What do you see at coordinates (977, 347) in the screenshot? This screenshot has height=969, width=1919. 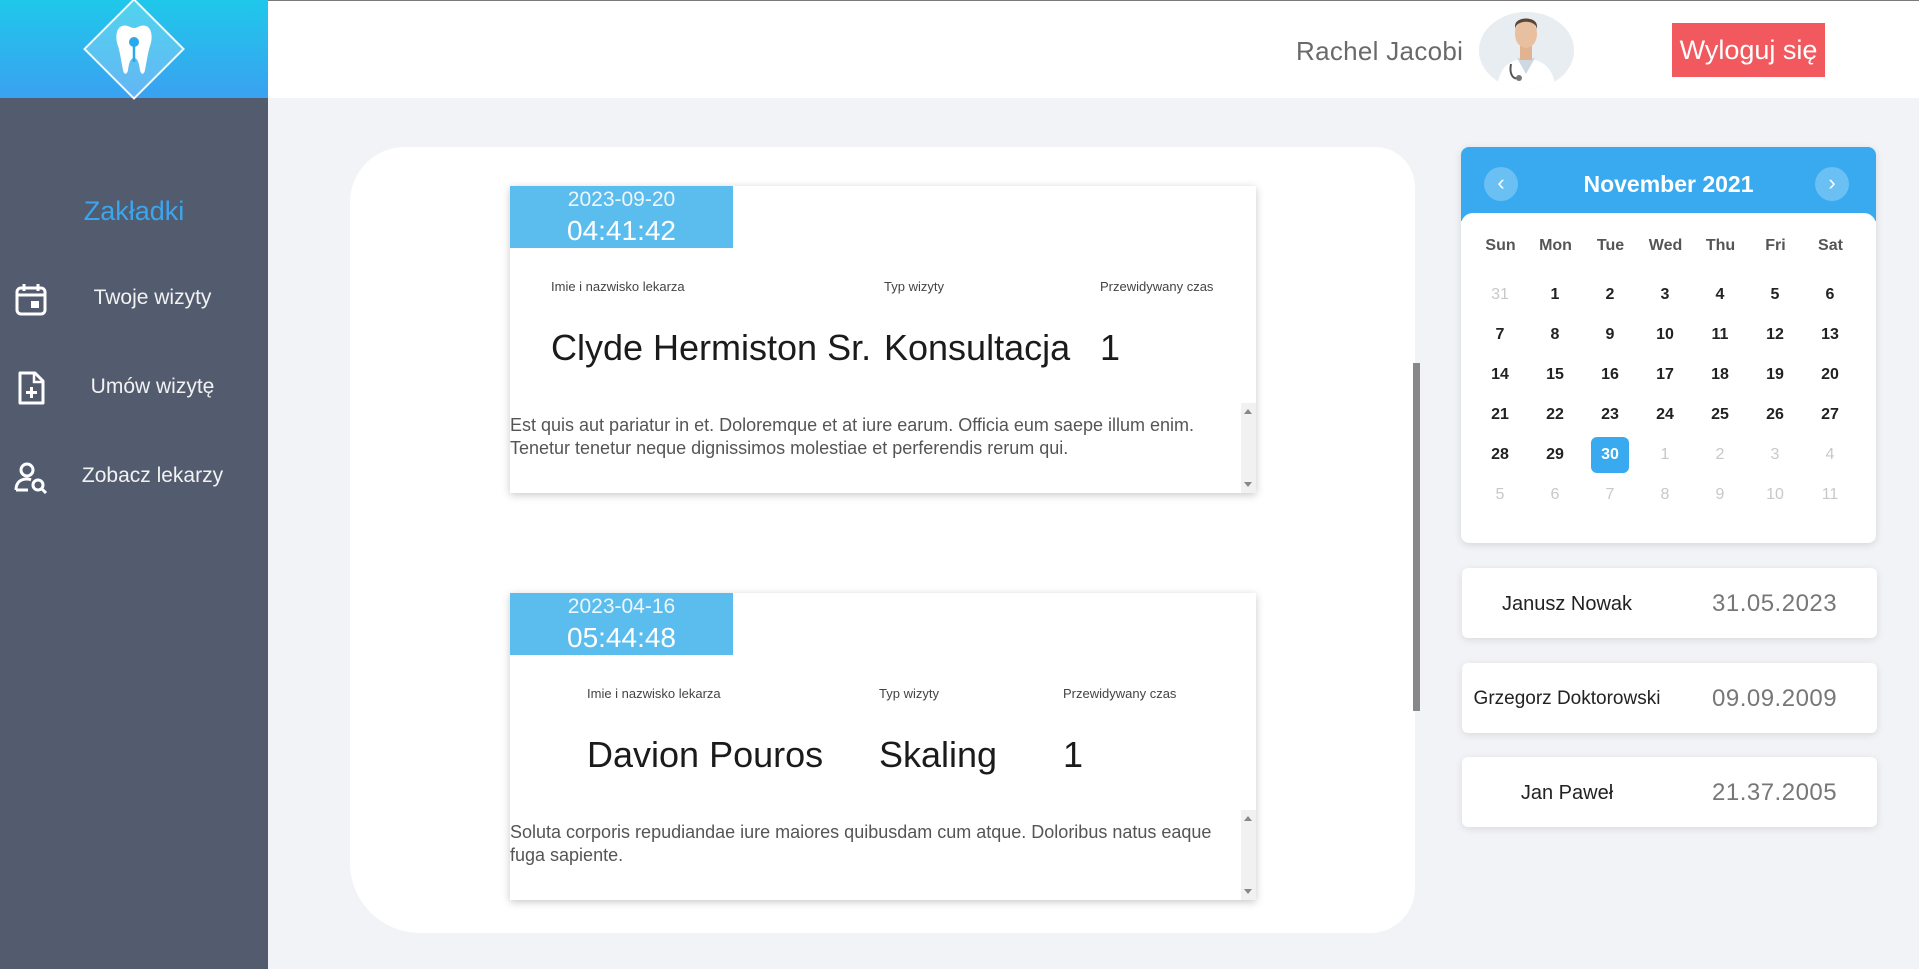 I see `visit-type: Konsultacja` at bounding box center [977, 347].